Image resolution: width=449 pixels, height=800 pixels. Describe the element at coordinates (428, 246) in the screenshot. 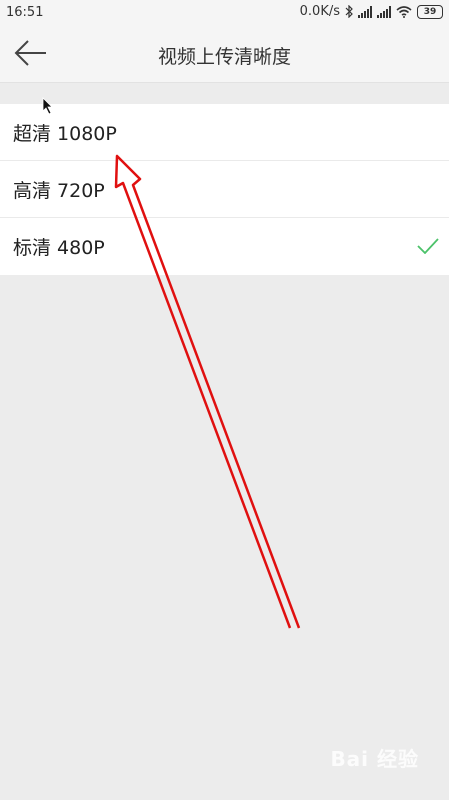

I see `check-icon` at that location.